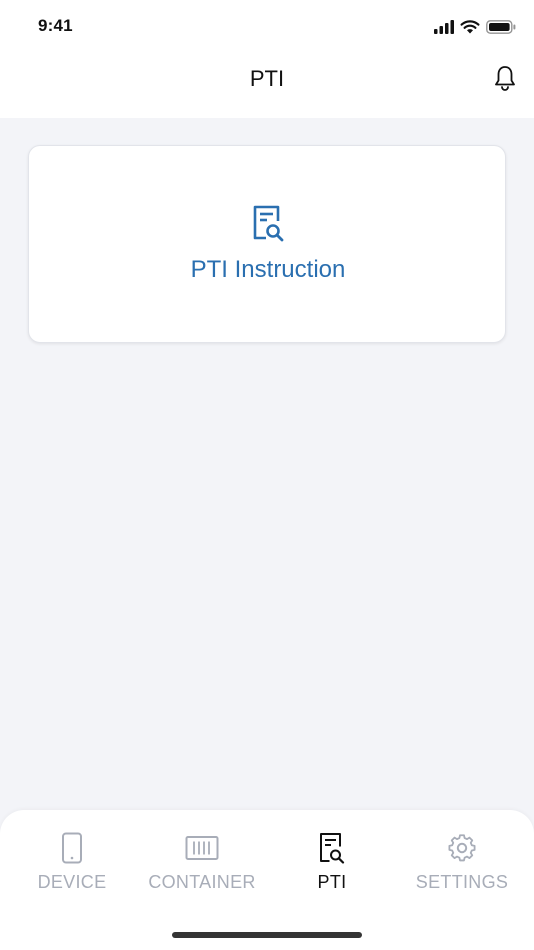 Image resolution: width=534 pixels, height=950 pixels. What do you see at coordinates (202, 882) in the screenshot?
I see `tab-label: CONTAINER` at bounding box center [202, 882].